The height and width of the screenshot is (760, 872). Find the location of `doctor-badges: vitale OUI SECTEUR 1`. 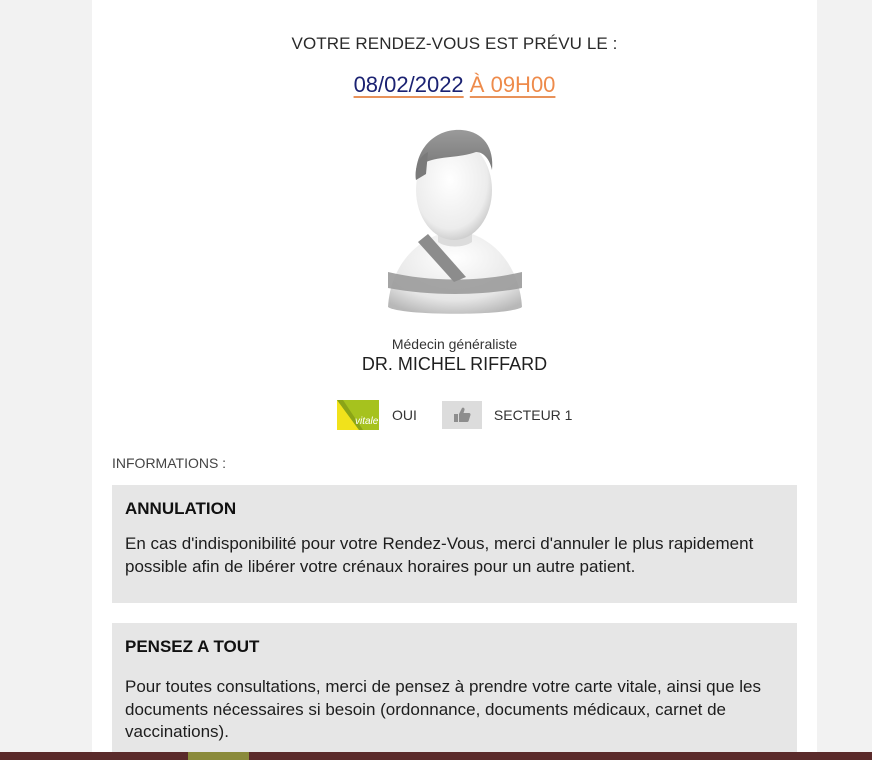

doctor-badges: vitale OUI SECTEUR 1 is located at coordinates (454, 415).